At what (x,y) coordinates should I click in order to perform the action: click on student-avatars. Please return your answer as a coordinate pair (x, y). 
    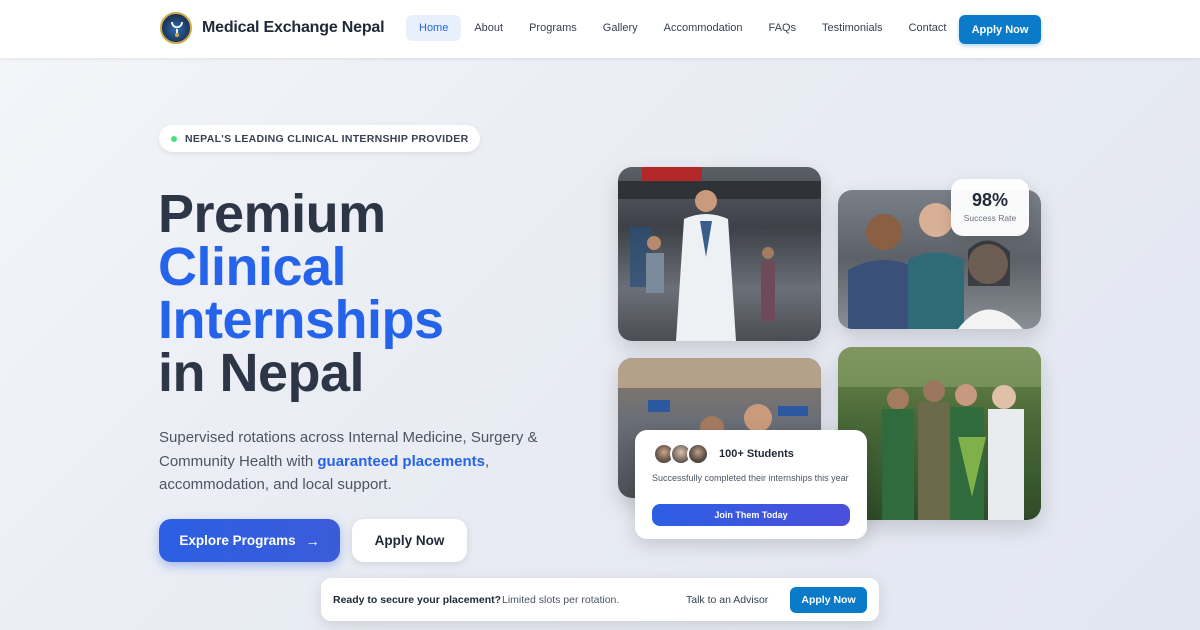
    Looking at the image, I should click on (681, 454).